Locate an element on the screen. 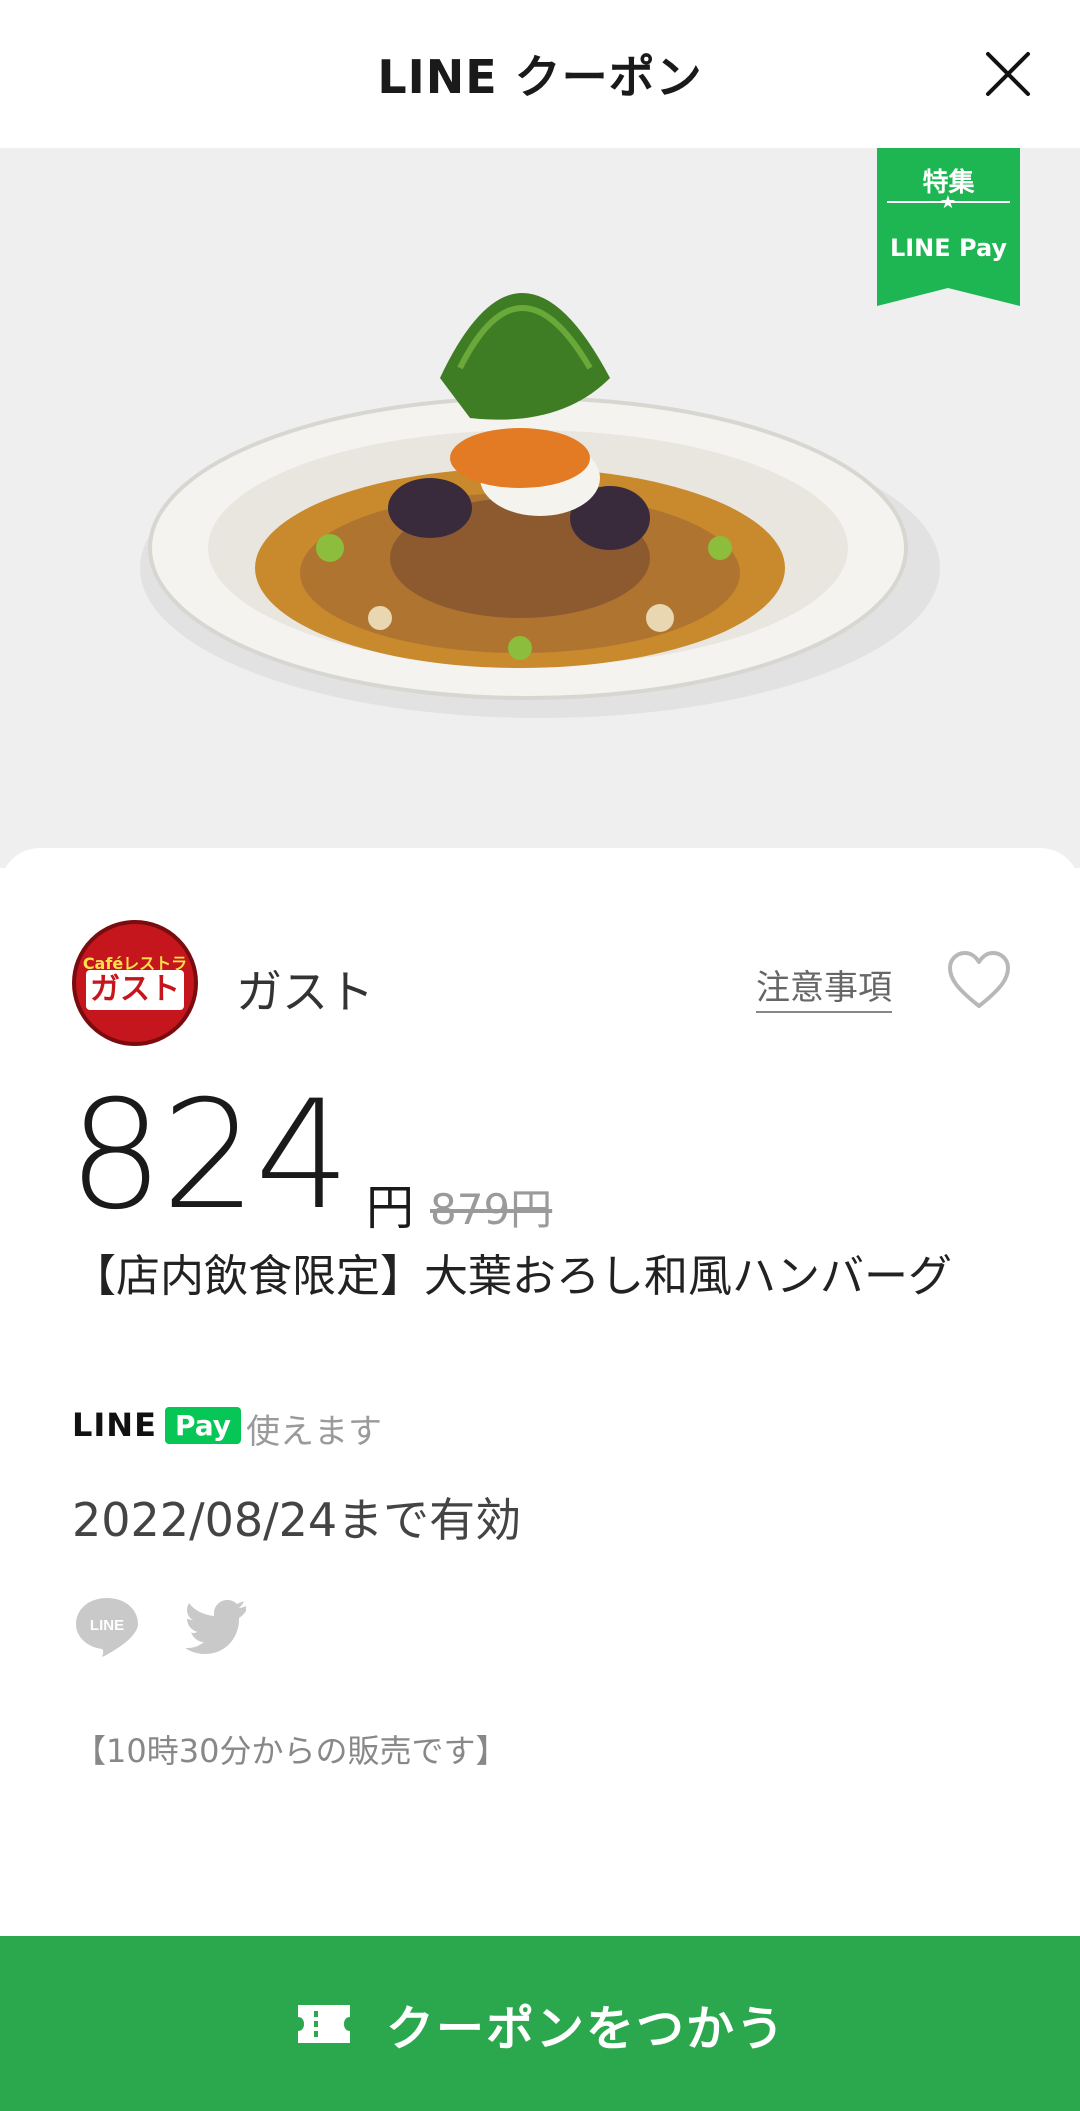 This screenshot has width=1080, height=2111. brand-logo: Caféレストラン ガスト is located at coordinates (135, 983).